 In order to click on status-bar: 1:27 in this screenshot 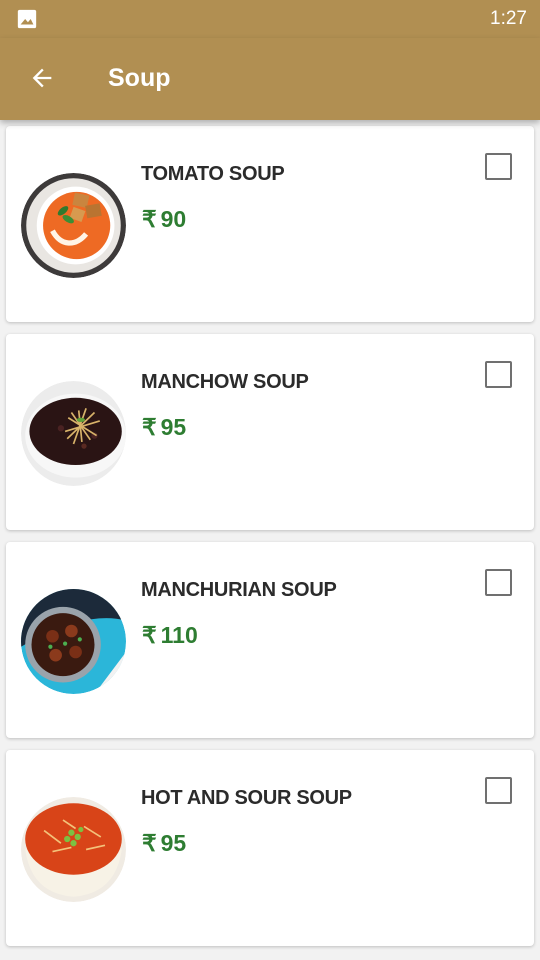, I will do `click(270, 19)`.